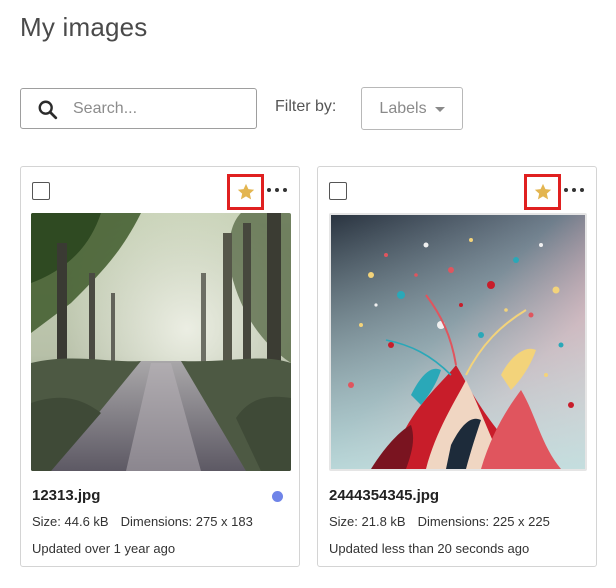  Describe the element at coordinates (439, 109) in the screenshot. I see `caret-down-icon` at that location.